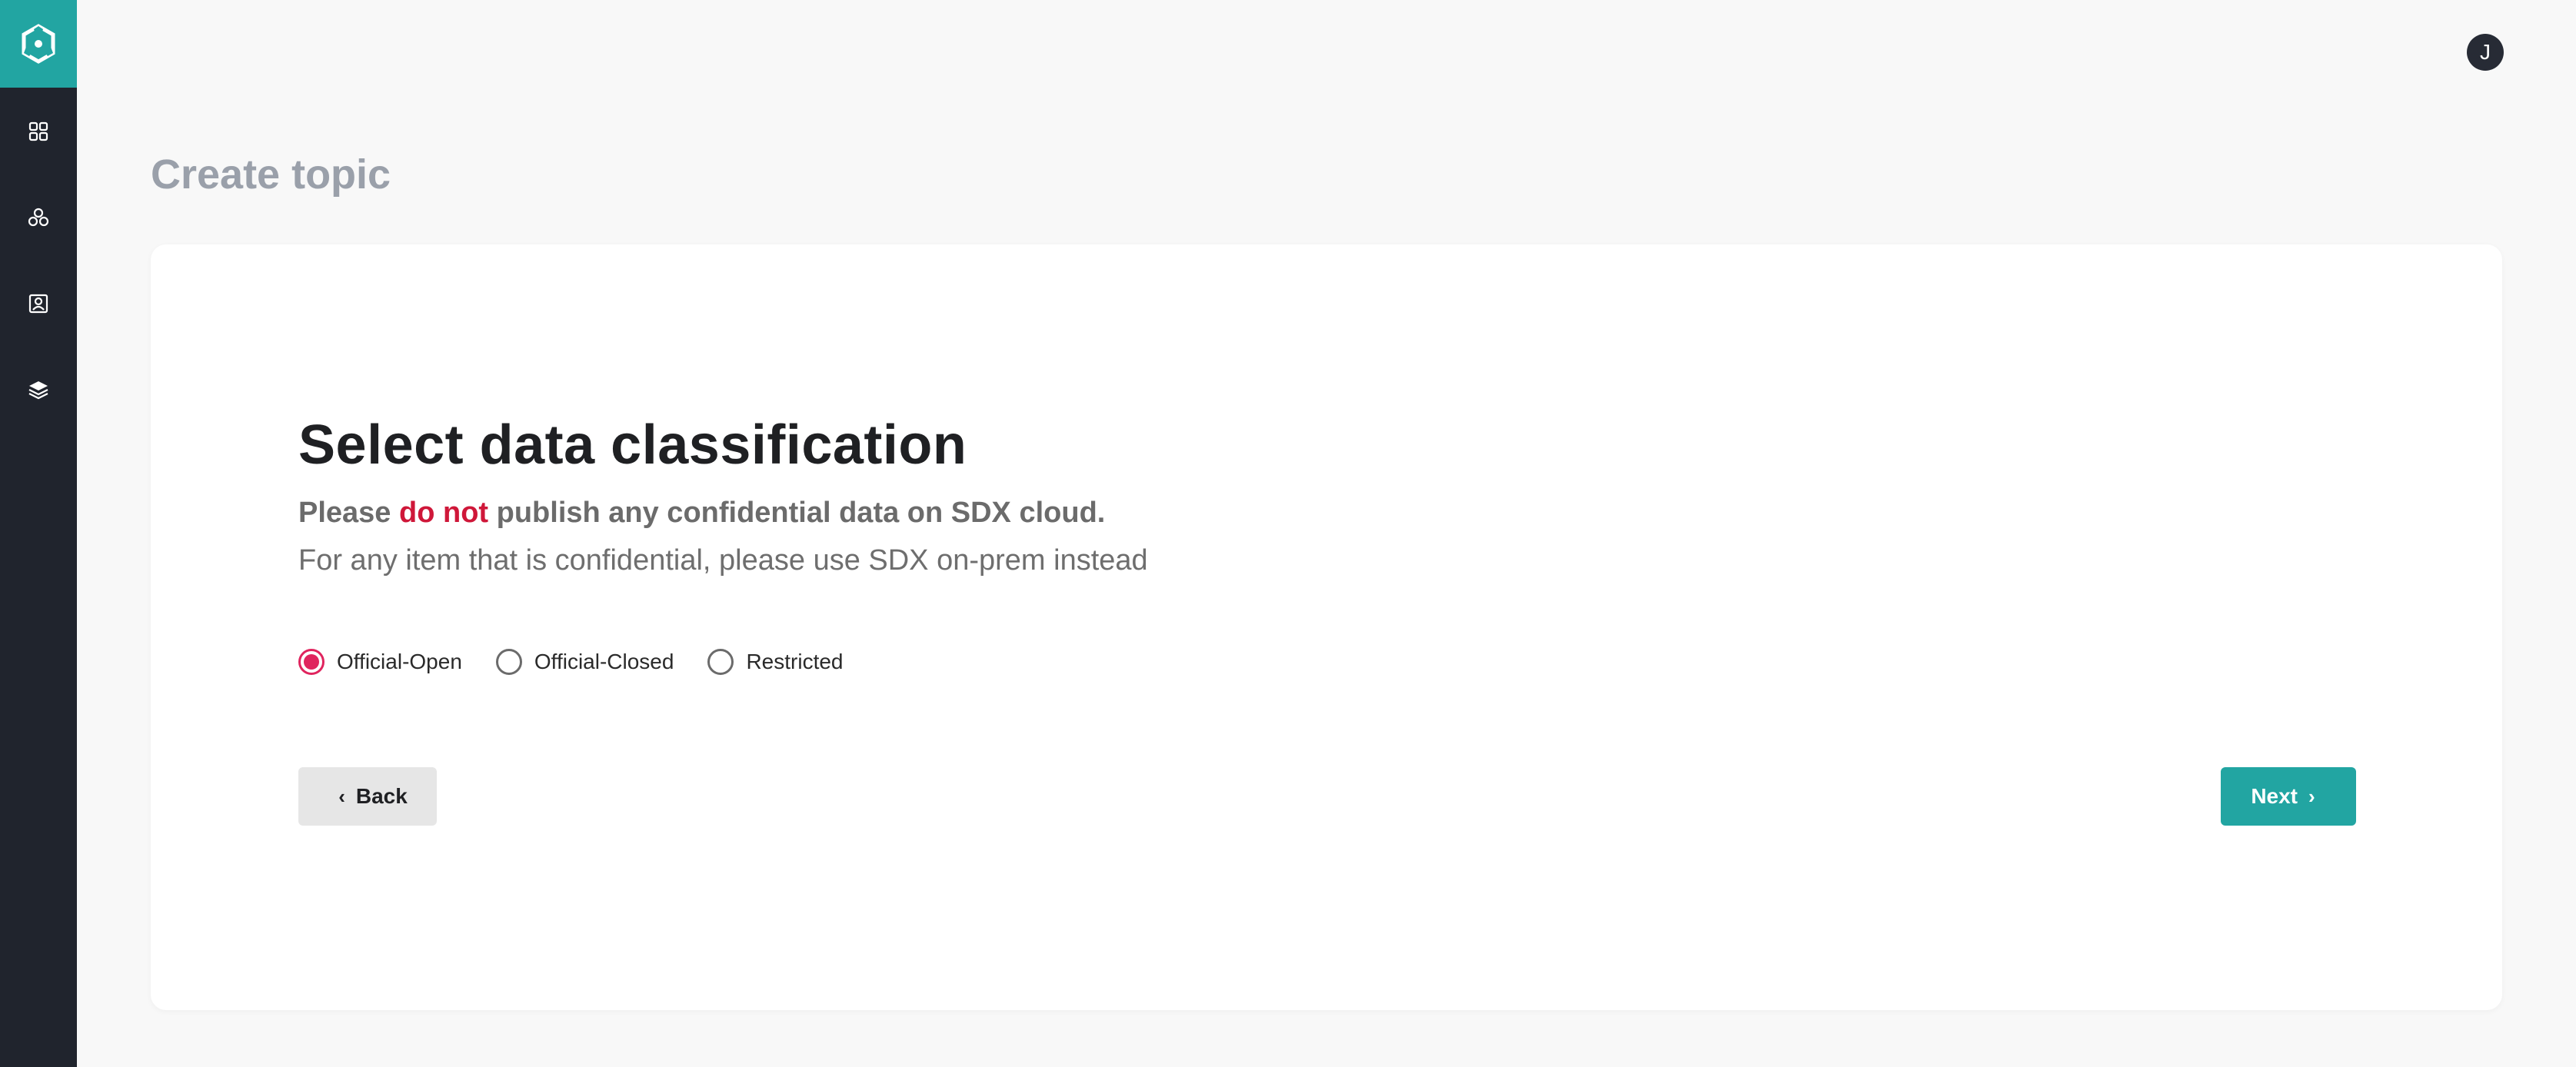  Describe the element at coordinates (348, 513) in the screenshot. I see `warning-prefix: Please` at that location.